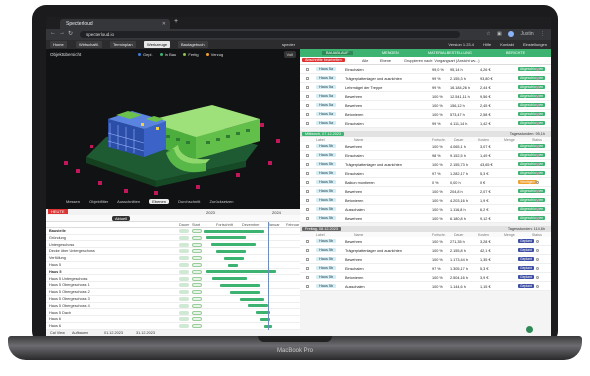 Image resolution: width=590 pixels, height=376 pixels. What do you see at coordinates (450, 53) in the screenshot?
I see `tab-materialbestellung: MATERIALBESTELLUNG` at bounding box center [450, 53].